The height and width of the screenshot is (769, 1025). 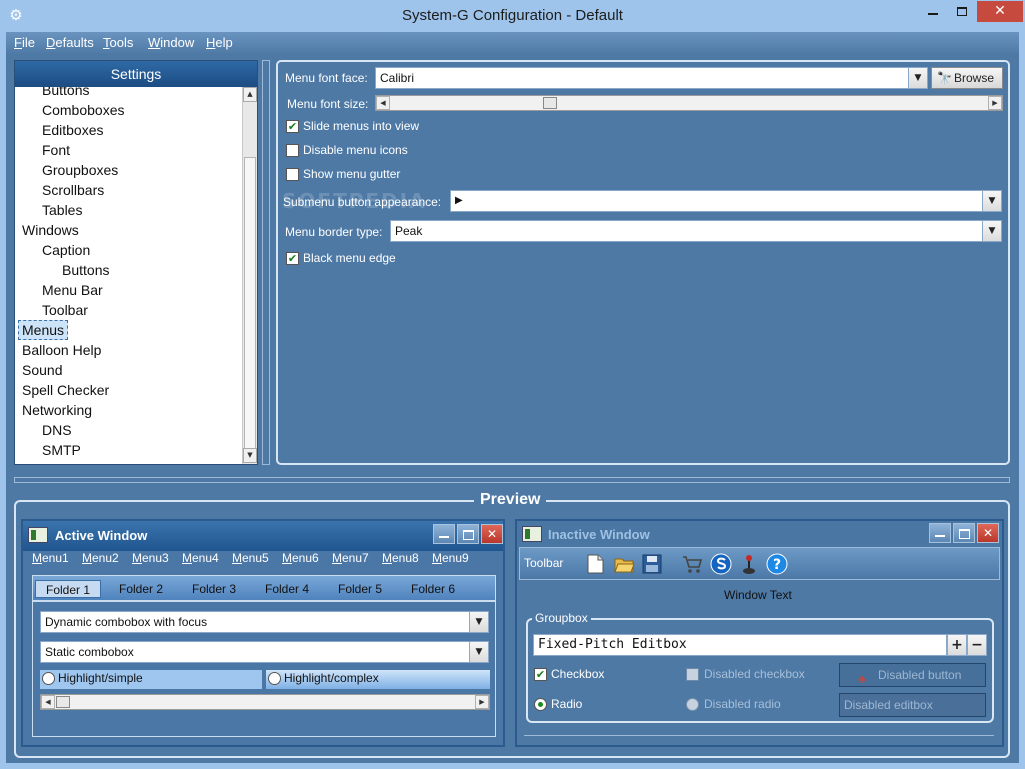 I want to click on preview-menu-5: Menu5, so click(x=250, y=558).